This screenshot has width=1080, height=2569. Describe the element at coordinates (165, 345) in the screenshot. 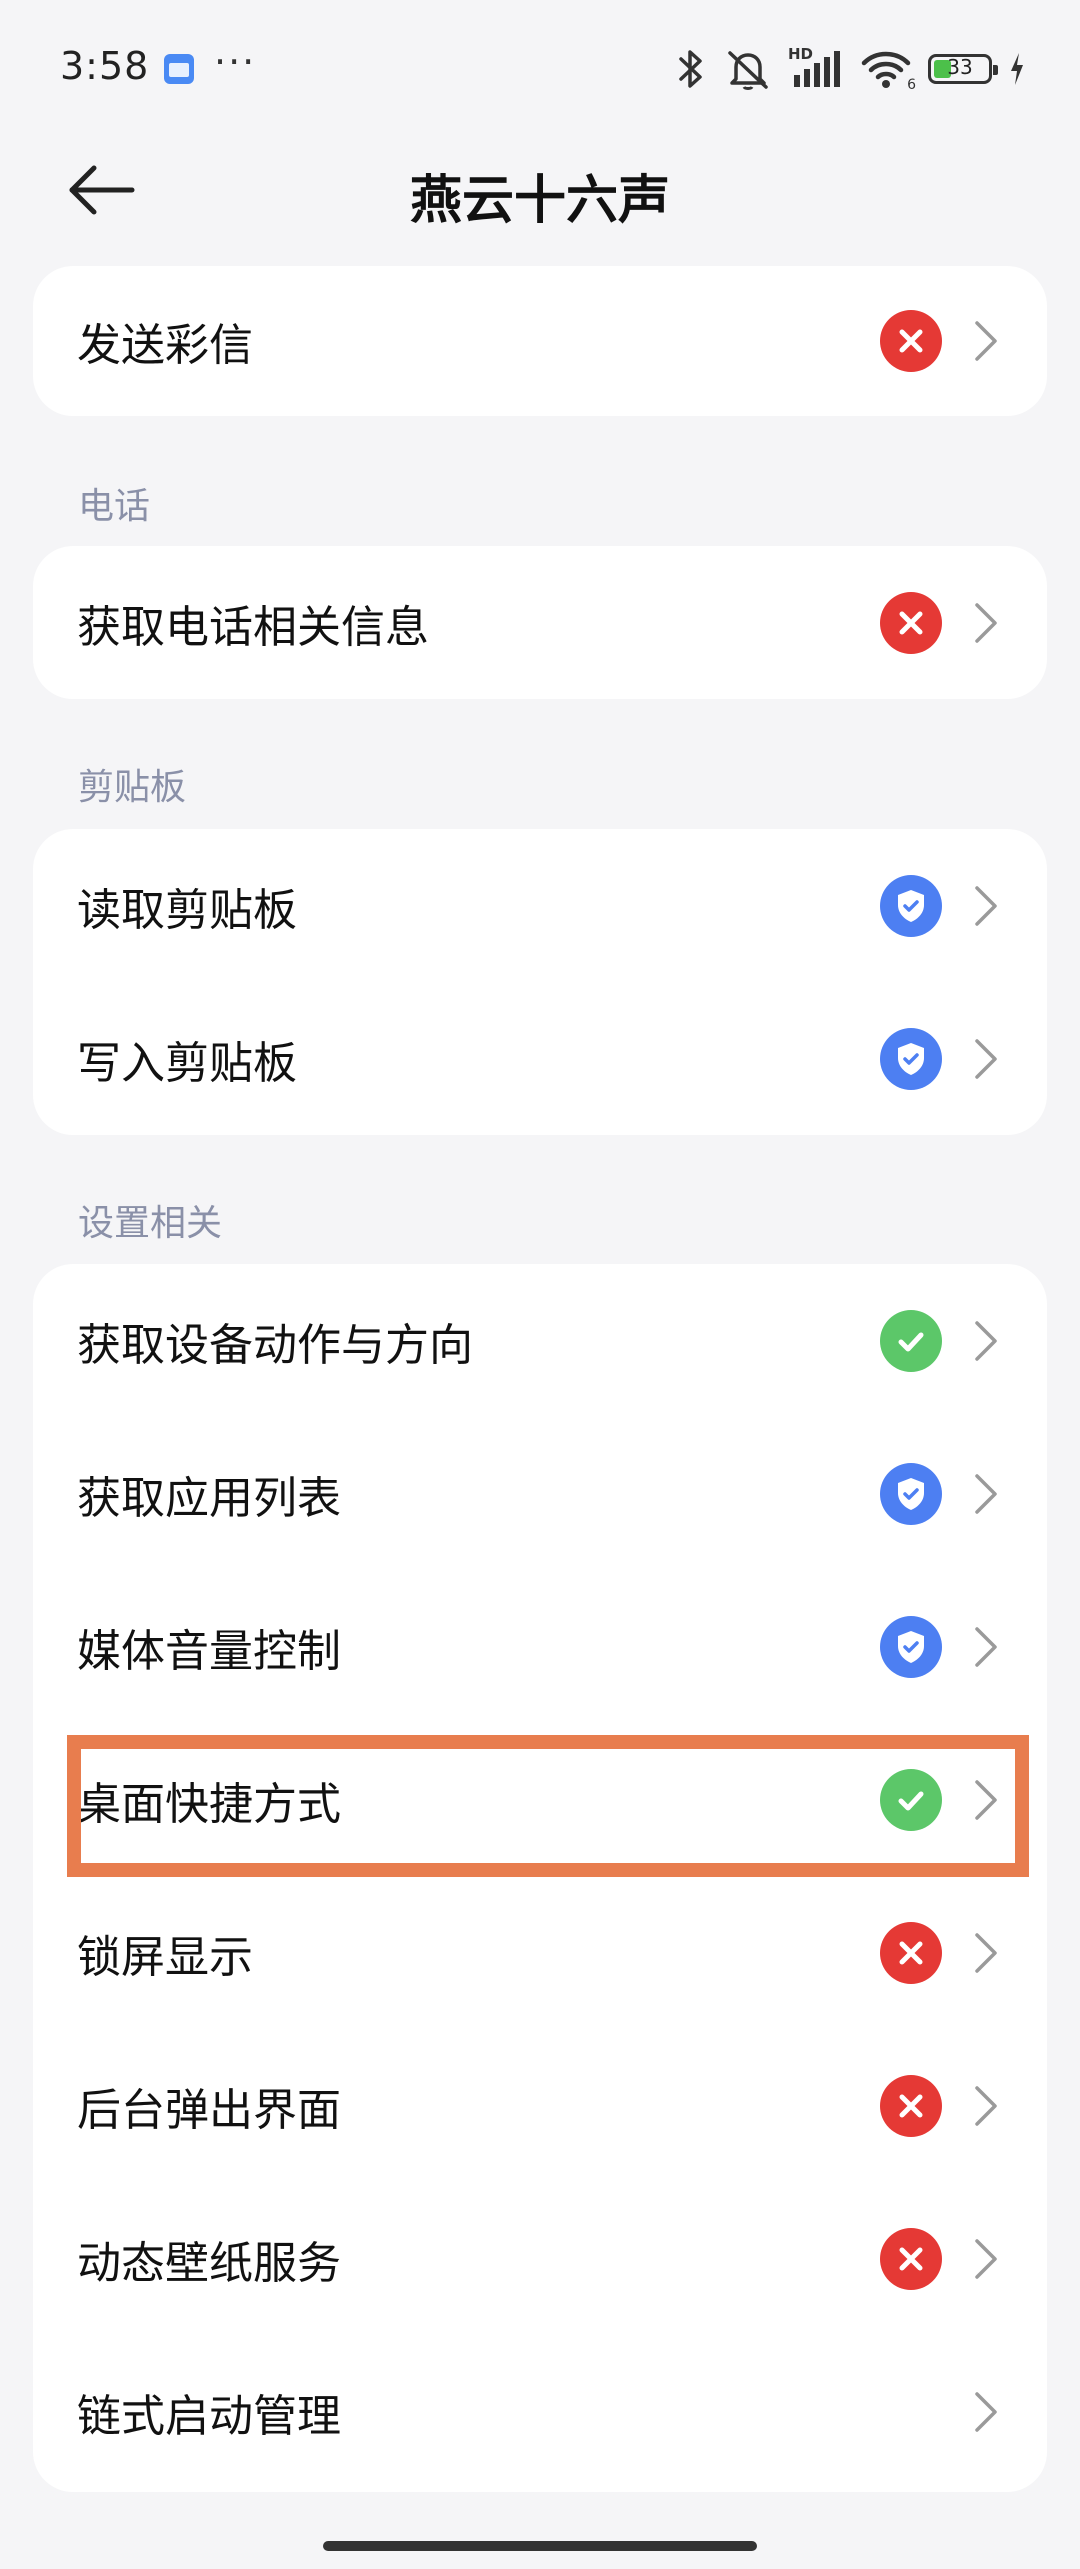

I see `permission-label: 发送彩信` at that location.